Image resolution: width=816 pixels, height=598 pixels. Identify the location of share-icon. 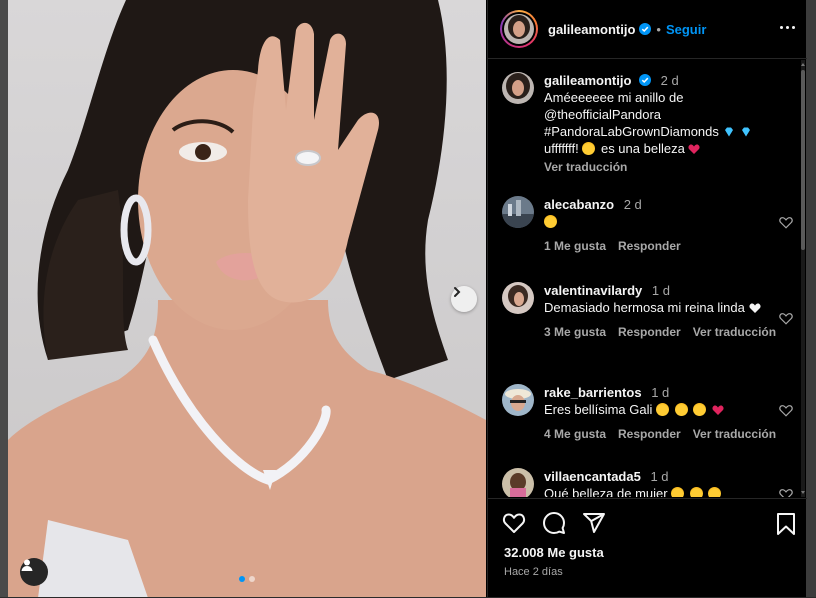
(594, 523).